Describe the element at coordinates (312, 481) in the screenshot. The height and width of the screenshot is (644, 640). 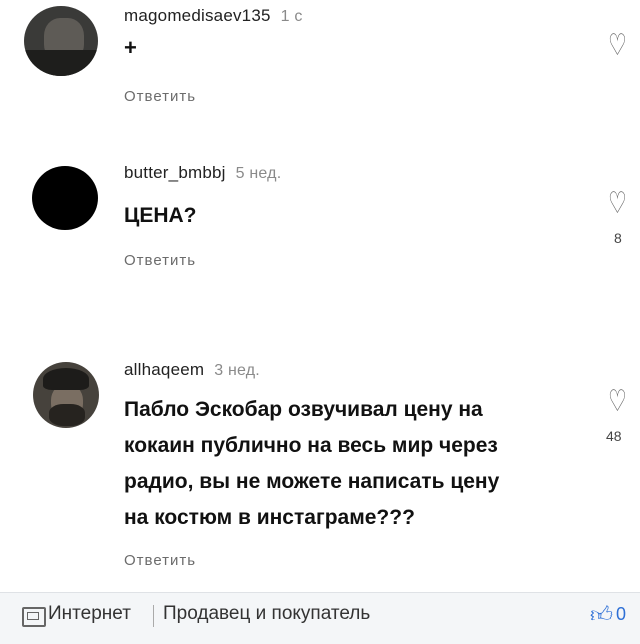
I see `comment-text-line: радио, вы не можете написать цену` at that location.